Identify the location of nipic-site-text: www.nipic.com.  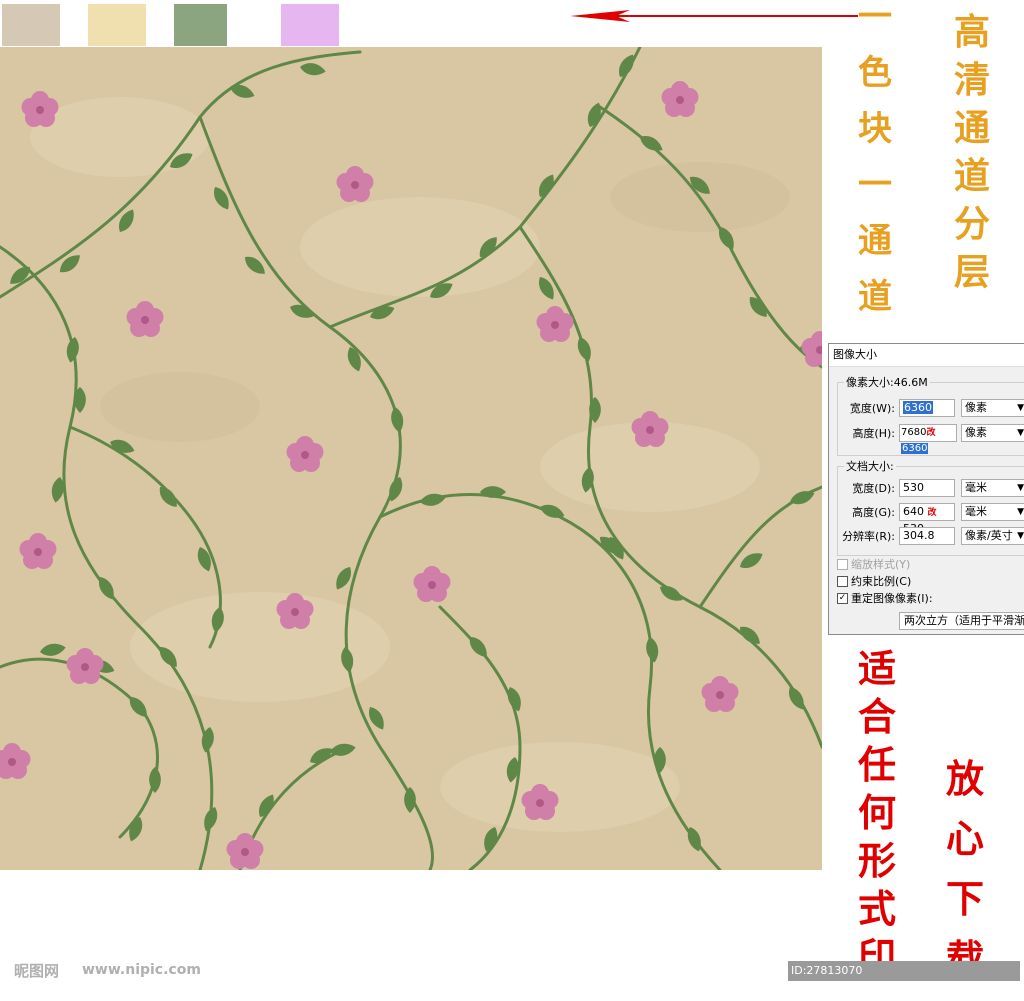
(141, 970).